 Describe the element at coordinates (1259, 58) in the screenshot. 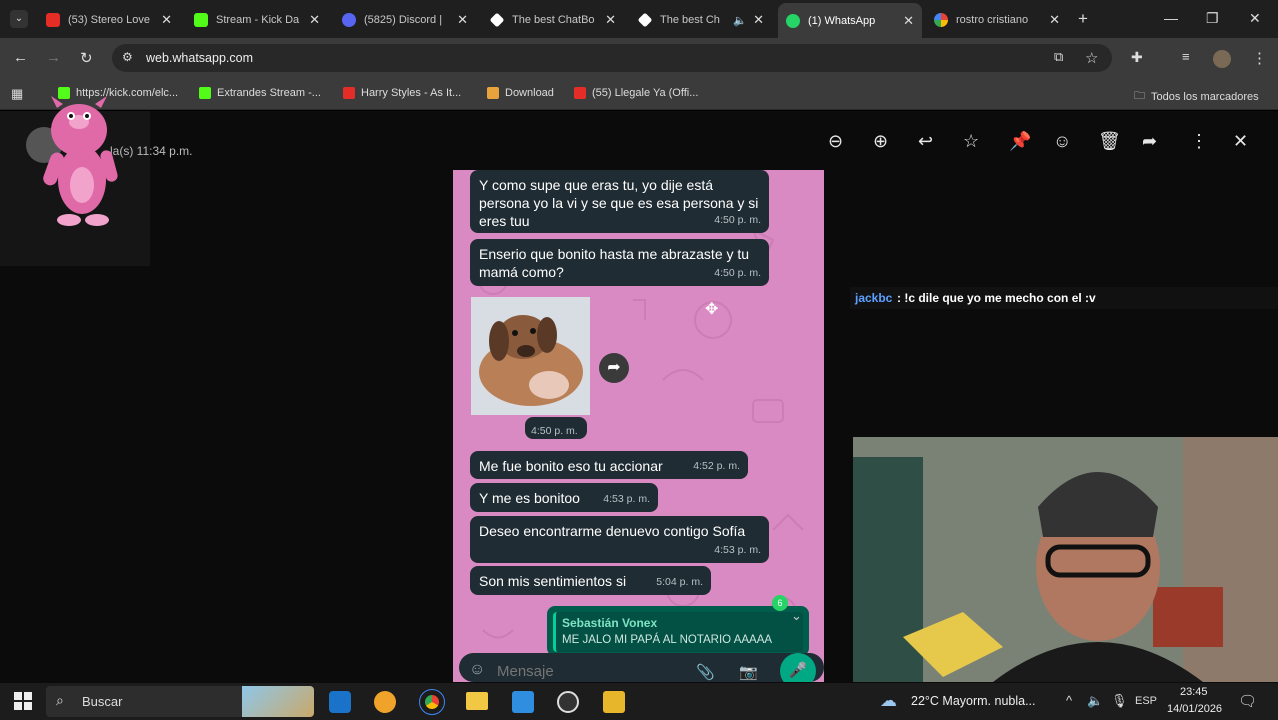

I see `more-menu-icon: ⋮` at that location.